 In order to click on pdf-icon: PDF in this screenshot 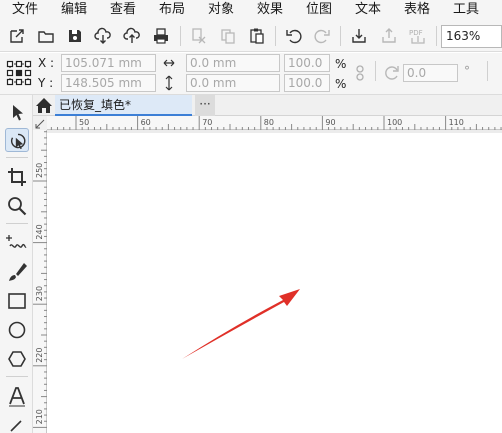, I will do `click(418, 36)`.